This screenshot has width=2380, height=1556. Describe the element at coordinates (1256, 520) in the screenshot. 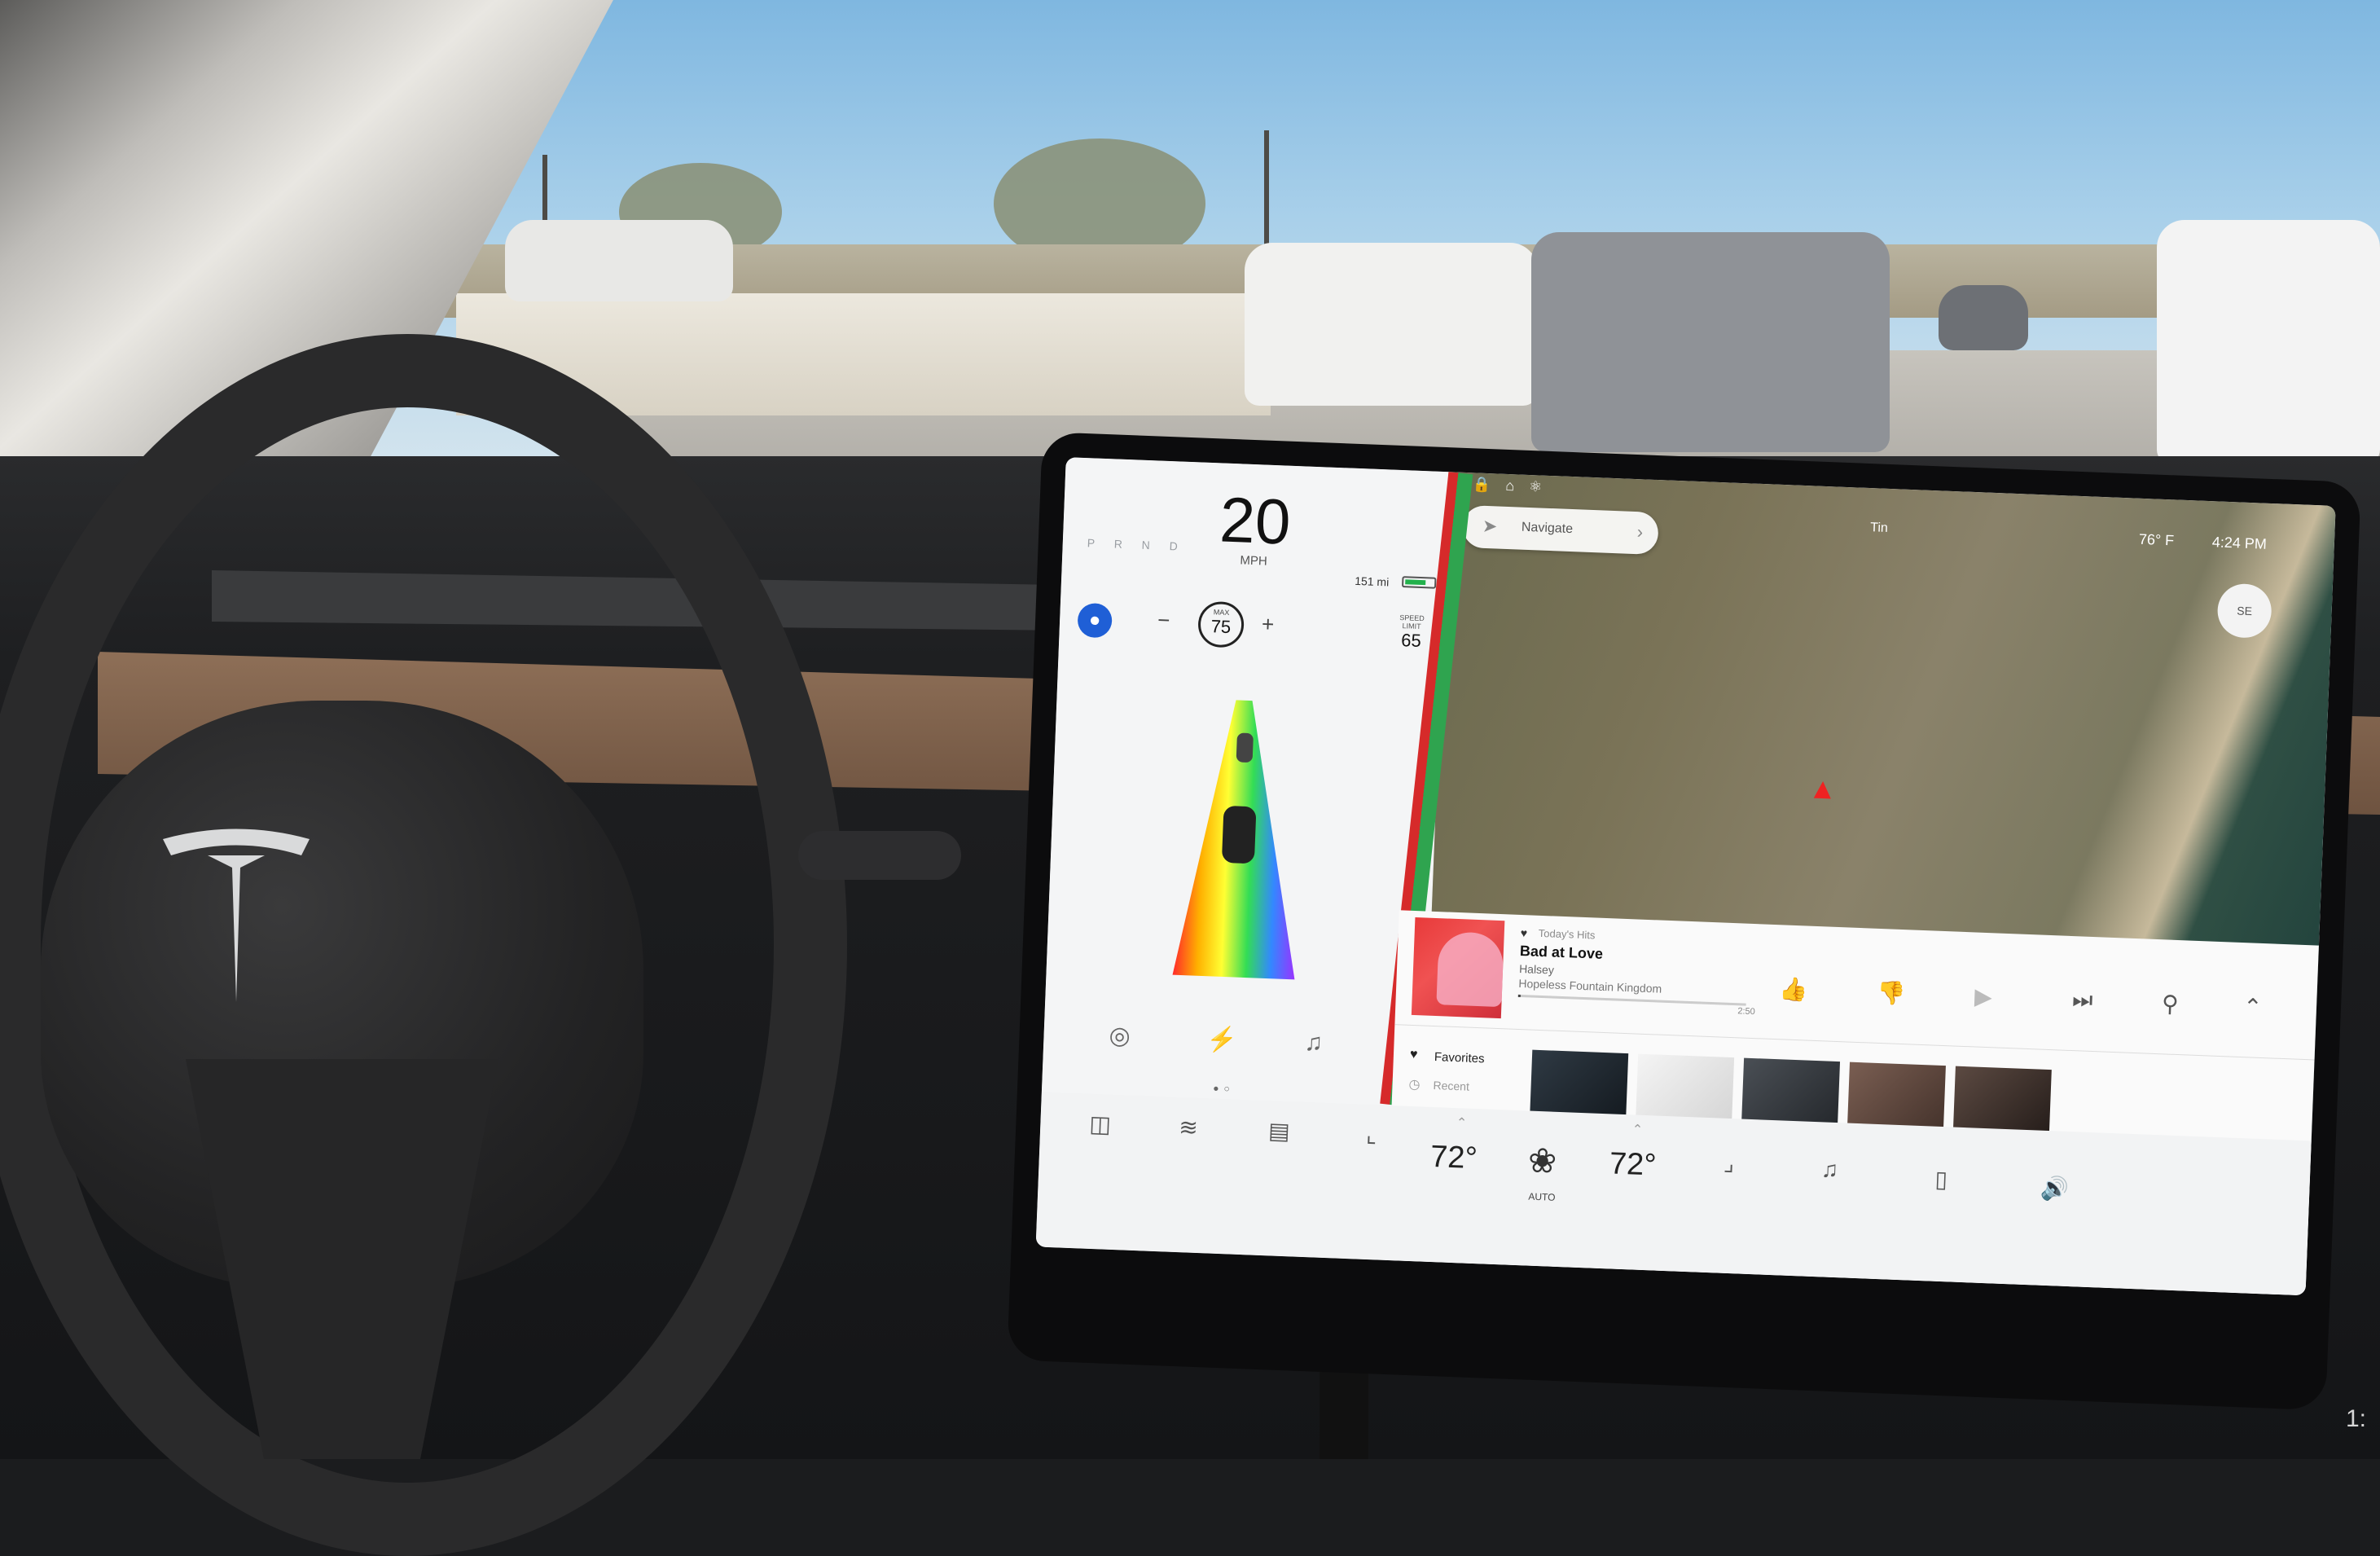

I see `speed-readout: 20` at that location.